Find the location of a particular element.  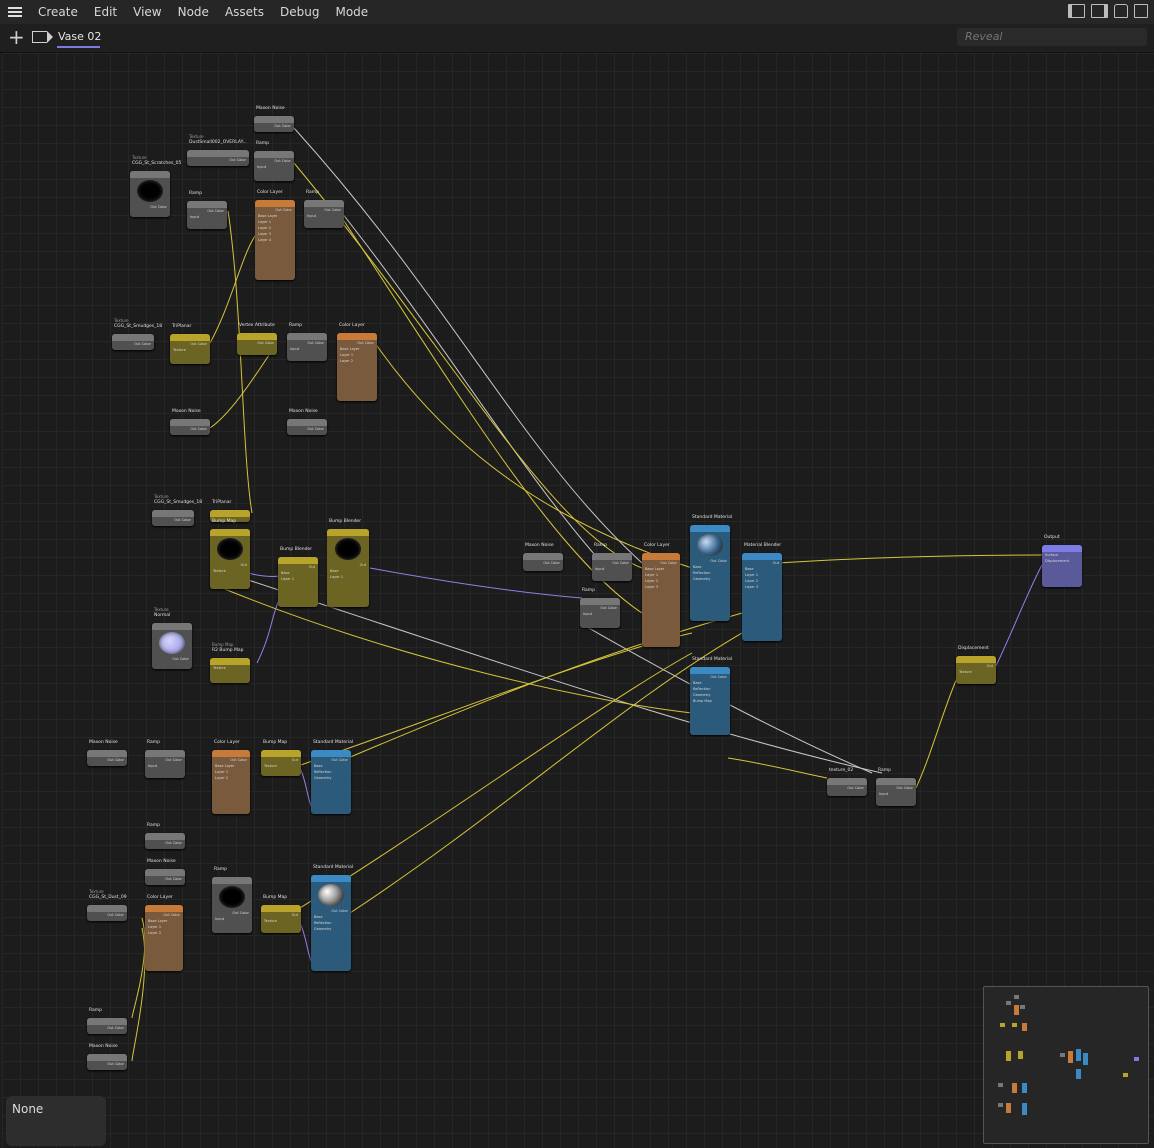

menu-mode: Mode is located at coordinates (351, 12).